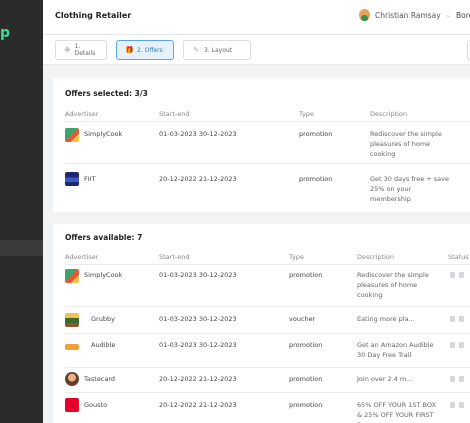 This screenshot has width=470, height=423. Describe the element at coordinates (72, 405) in the screenshot. I see `gousto-logo` at that location.